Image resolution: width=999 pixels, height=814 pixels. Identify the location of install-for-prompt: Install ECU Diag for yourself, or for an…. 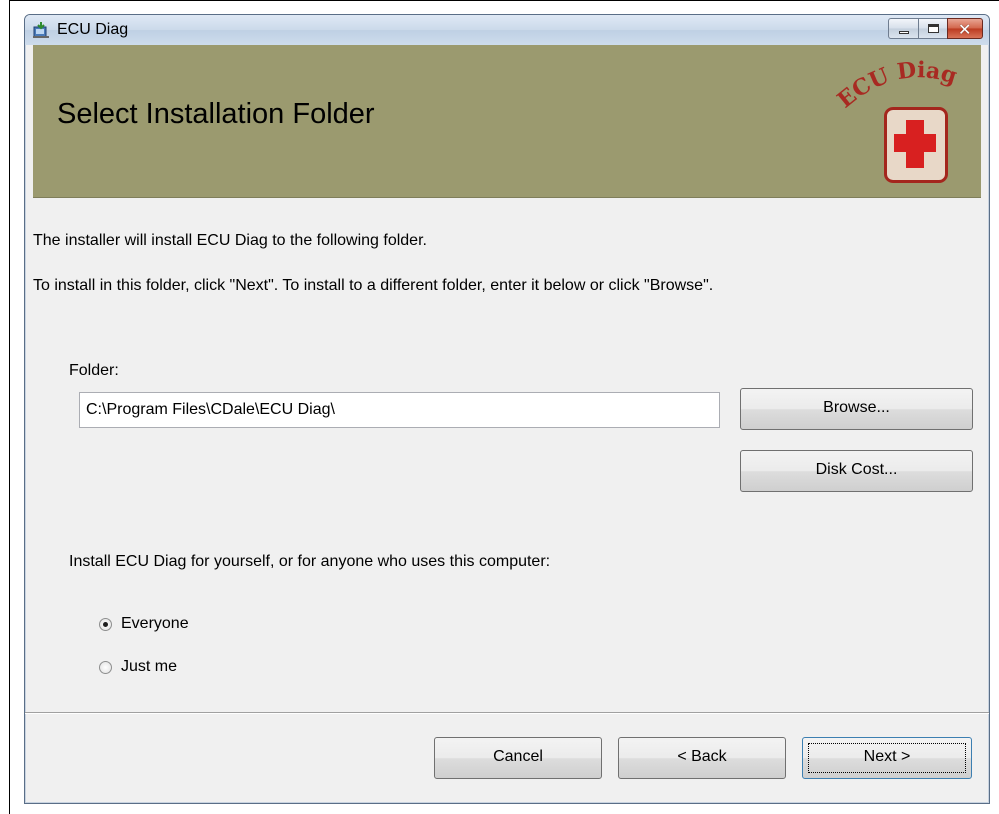
(310, 561).